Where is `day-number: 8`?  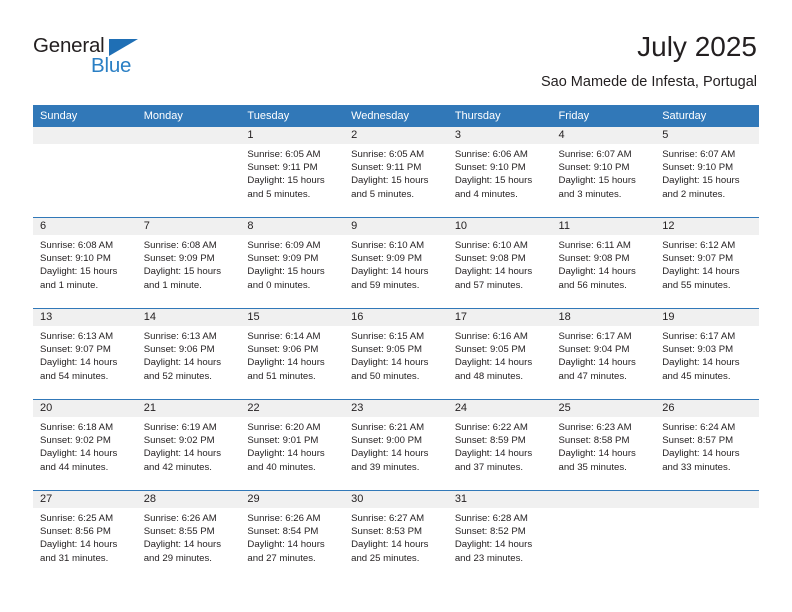
day-number: 8 is located at coordinates (292, 226).